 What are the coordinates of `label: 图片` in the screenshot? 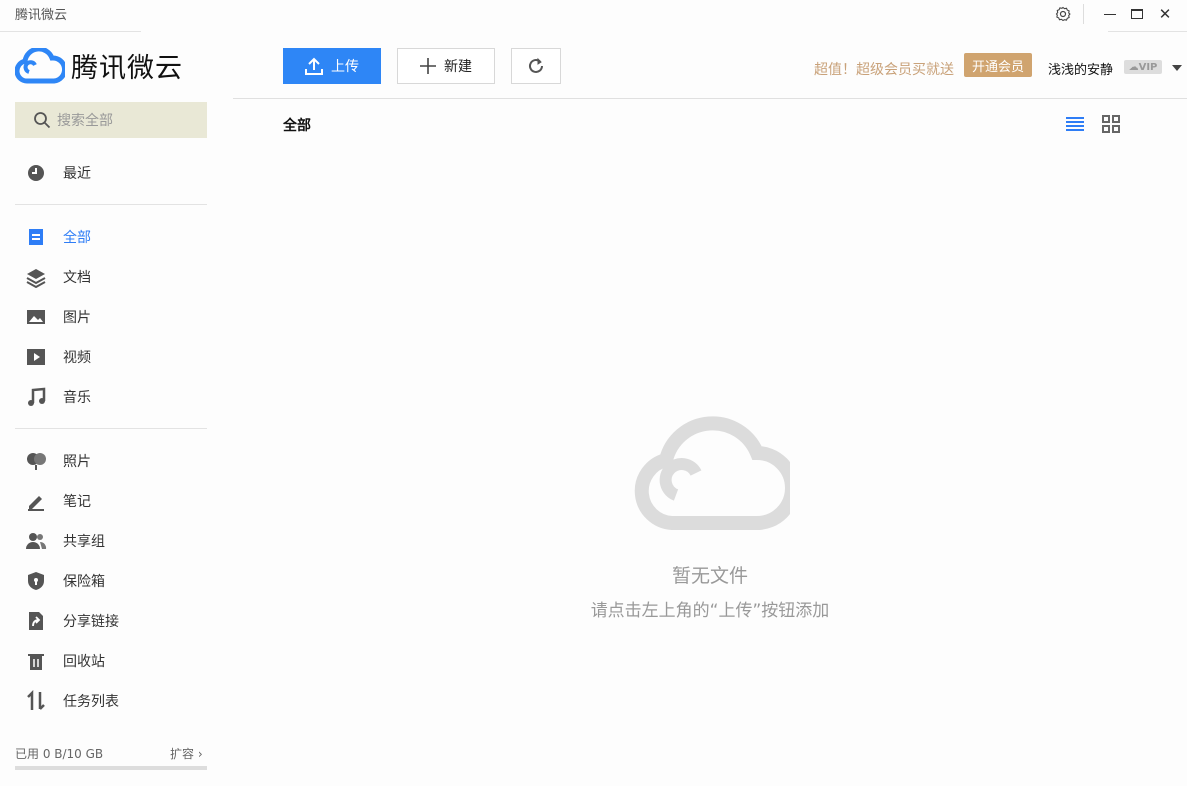 It's located at (77, 318).